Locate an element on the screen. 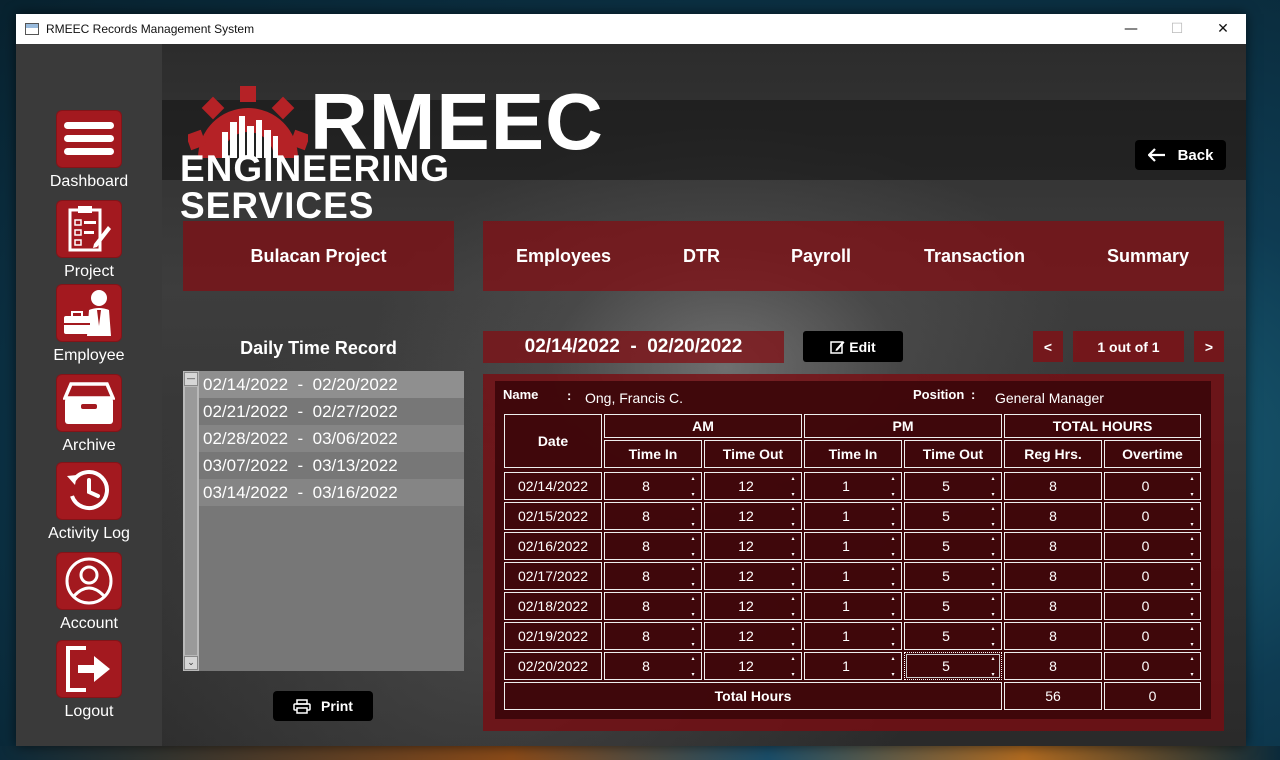 The height and width of the screenshot is (760, 1280). list-item: 03/14/2022 - 03/16/2022 is located at coordinates (331, 492).